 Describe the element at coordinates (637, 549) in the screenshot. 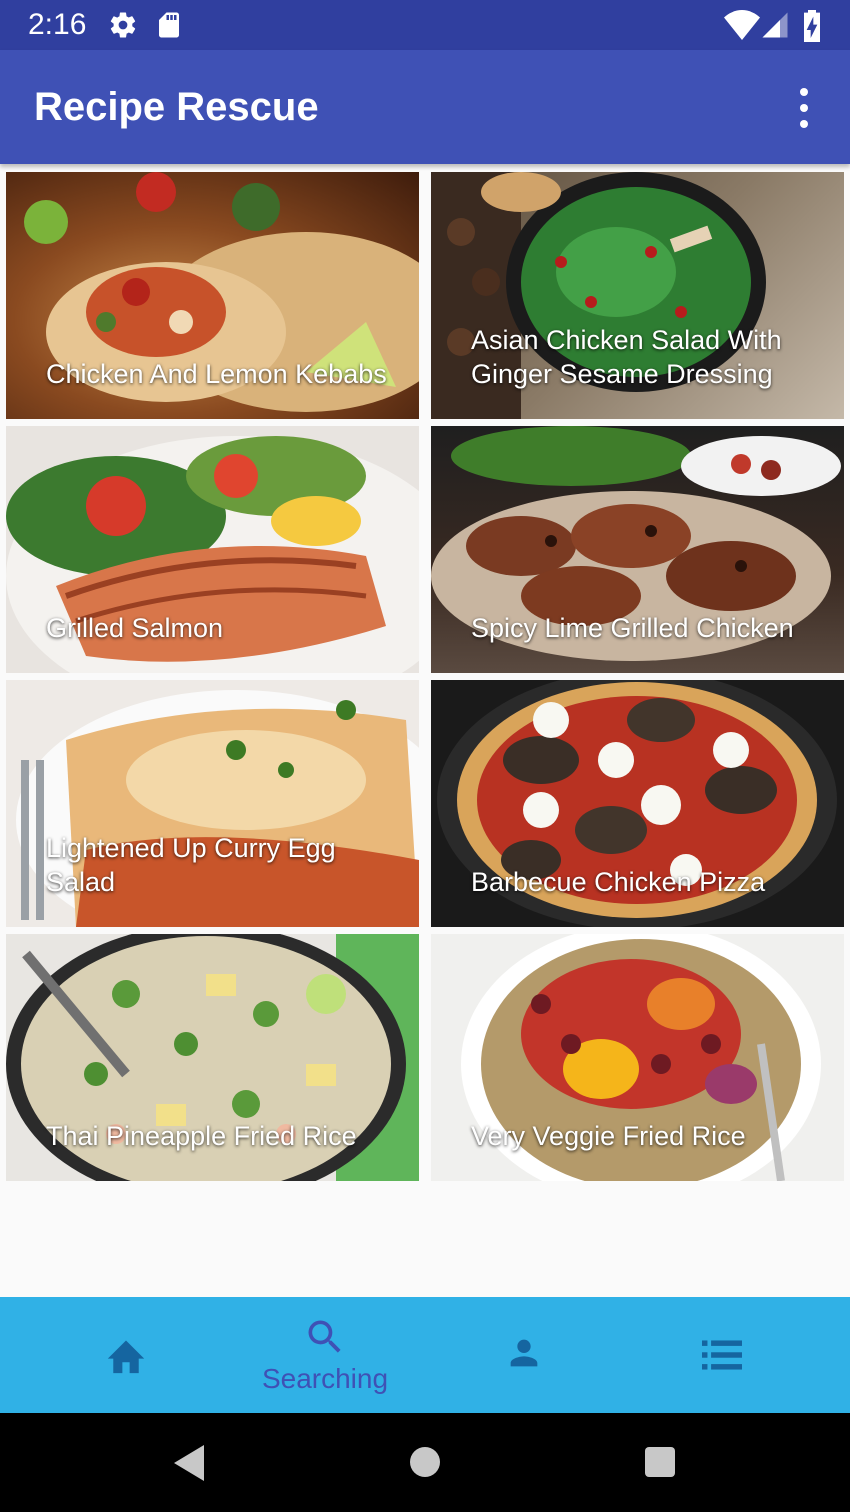

I see `recipe-card: Spicy Lime Grilled Chicken` at that location.